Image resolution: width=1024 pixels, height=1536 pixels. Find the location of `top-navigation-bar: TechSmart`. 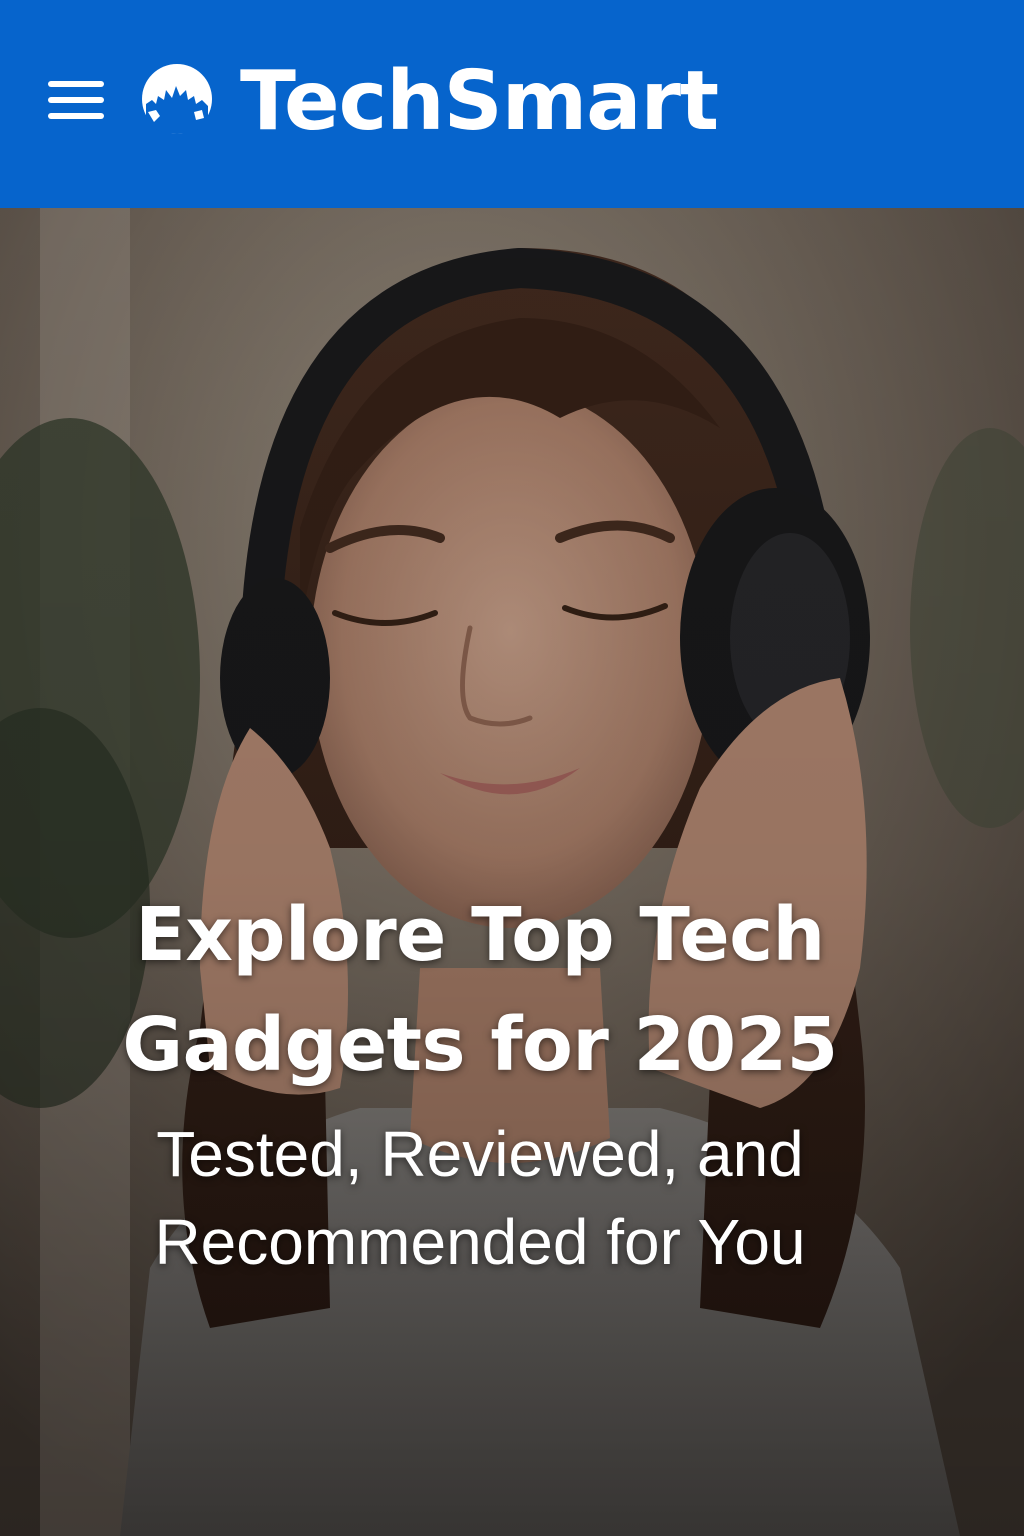

top-navigation-bar: TechSmart is located at coordinates (512, 104).